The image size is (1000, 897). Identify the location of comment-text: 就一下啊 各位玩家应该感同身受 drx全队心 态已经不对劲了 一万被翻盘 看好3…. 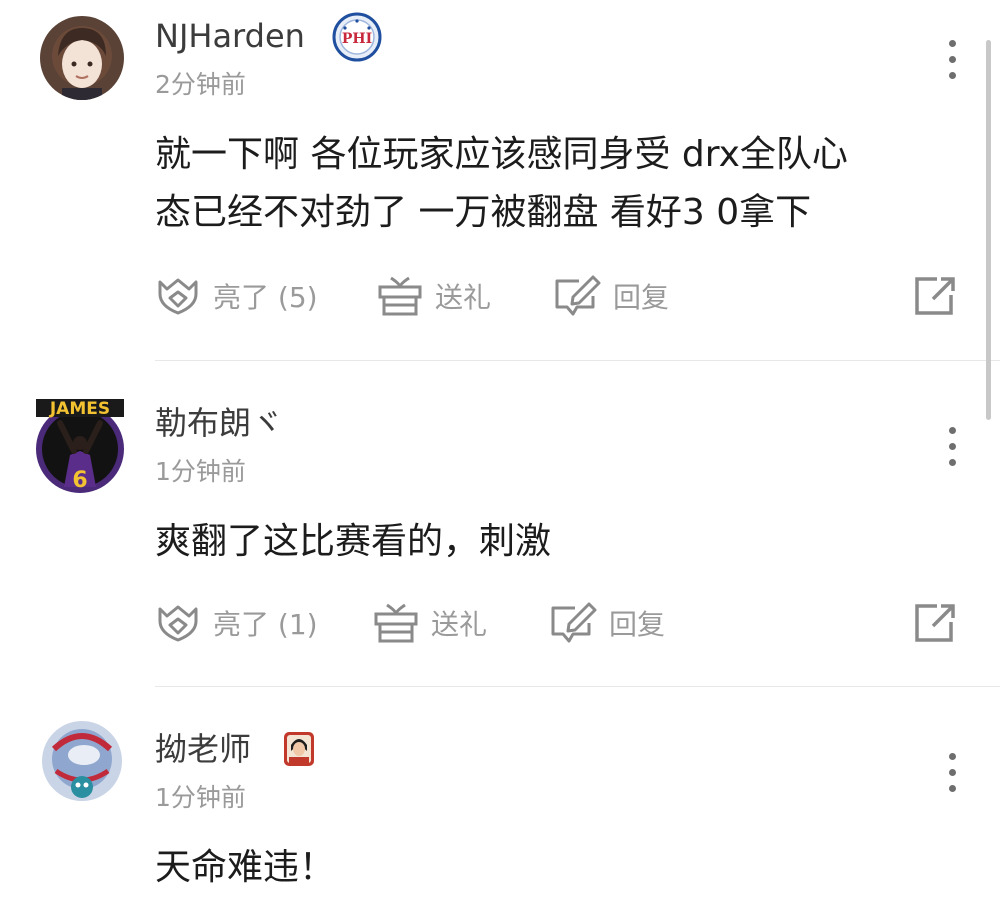
(560, 184).